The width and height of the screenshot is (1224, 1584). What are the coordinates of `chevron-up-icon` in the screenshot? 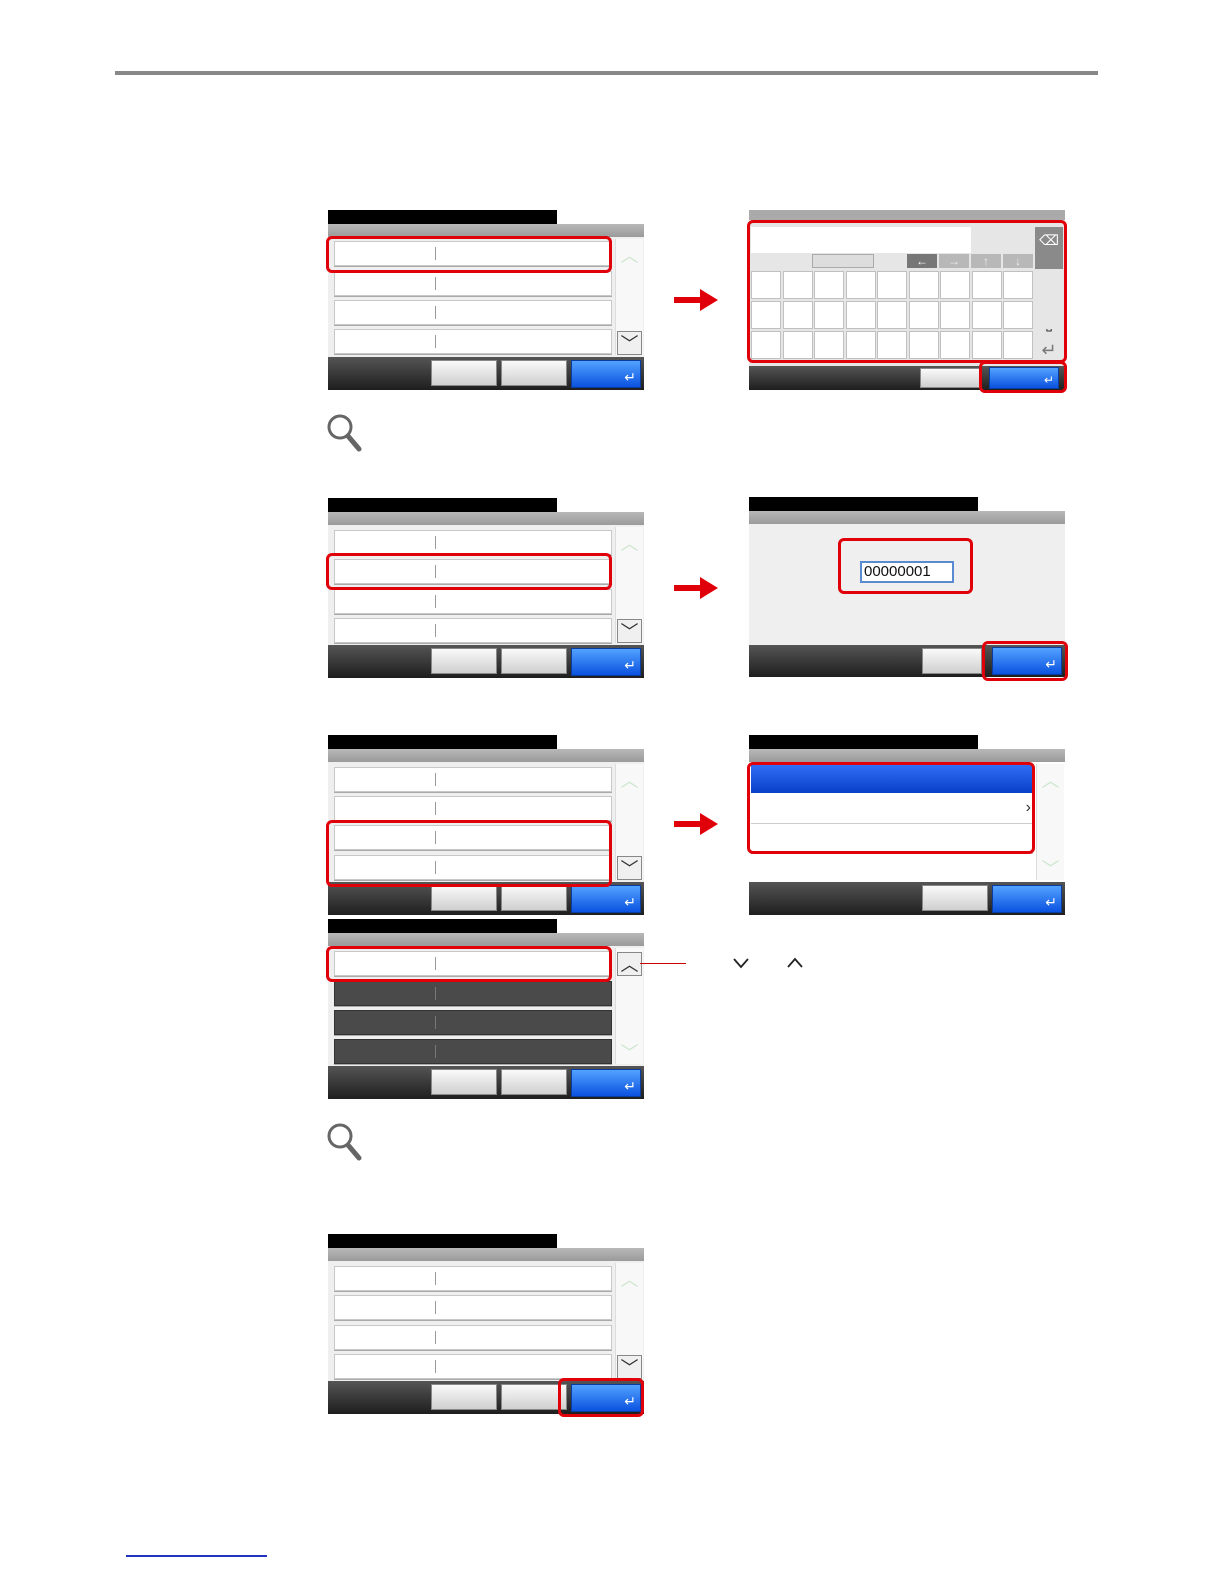 It's located at (795, 962).